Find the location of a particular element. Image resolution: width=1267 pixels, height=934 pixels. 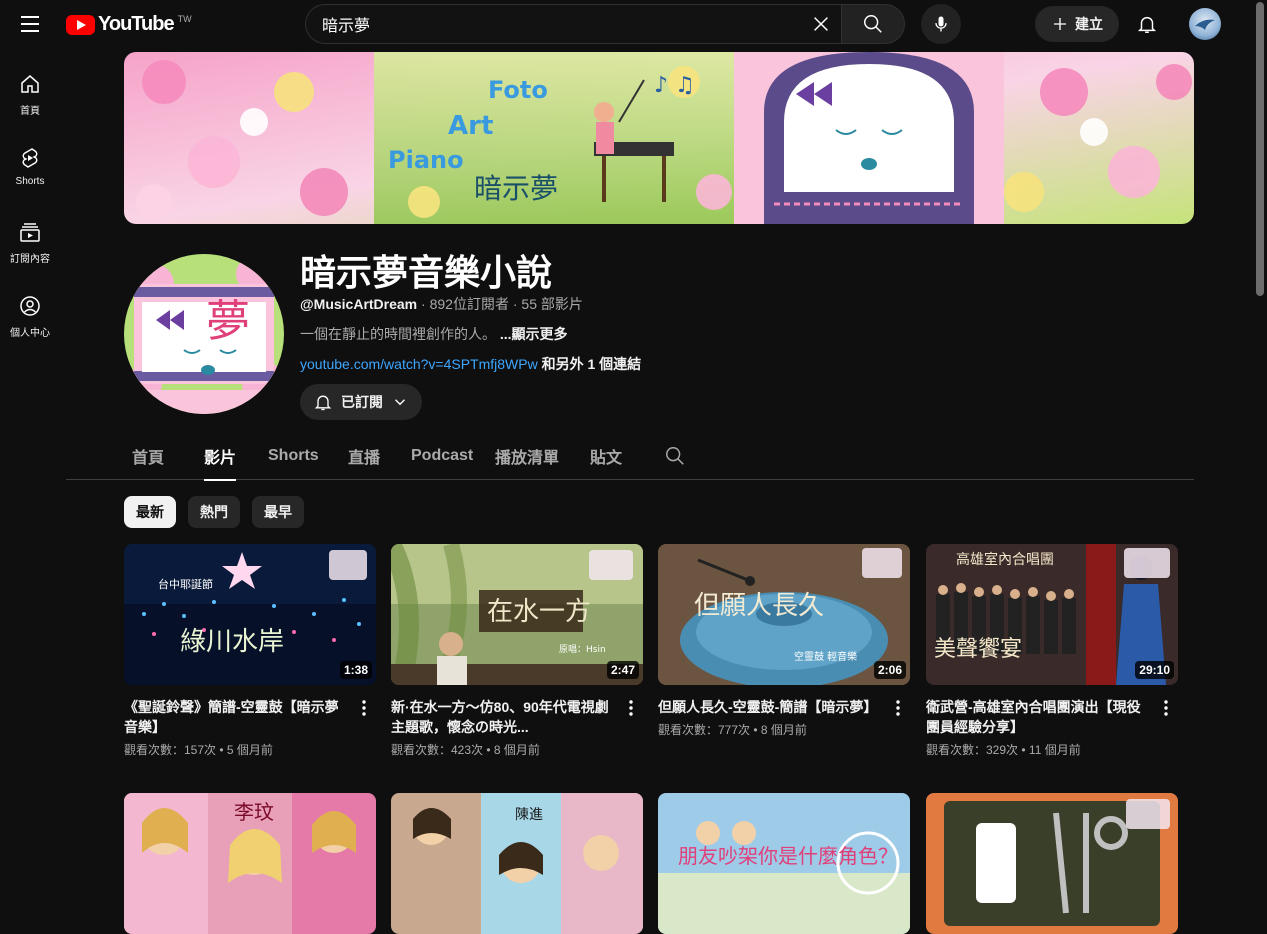

show-more-link: ...顯示更多 is located at coordinates (534, 334).